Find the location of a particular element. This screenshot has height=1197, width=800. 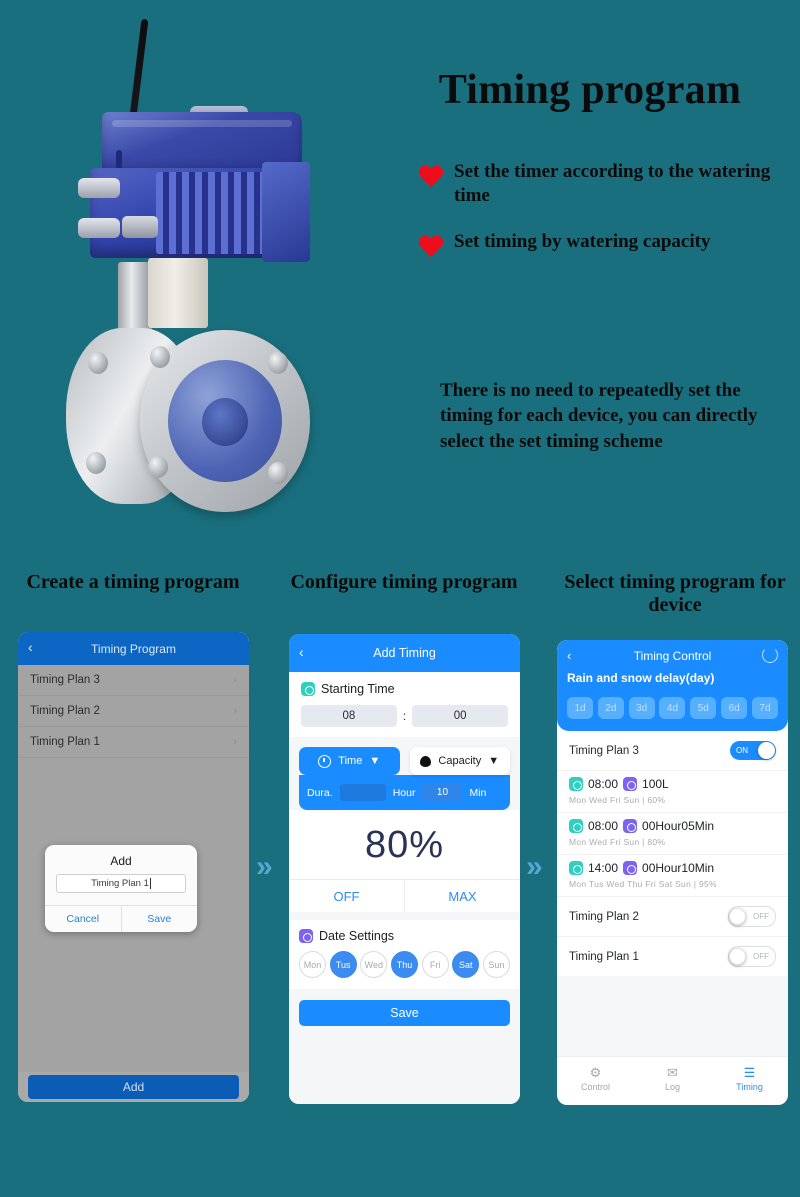

day-selector: Mon Tus Wed Thu Fri Sat Sun is located at coordinates (404, 964).